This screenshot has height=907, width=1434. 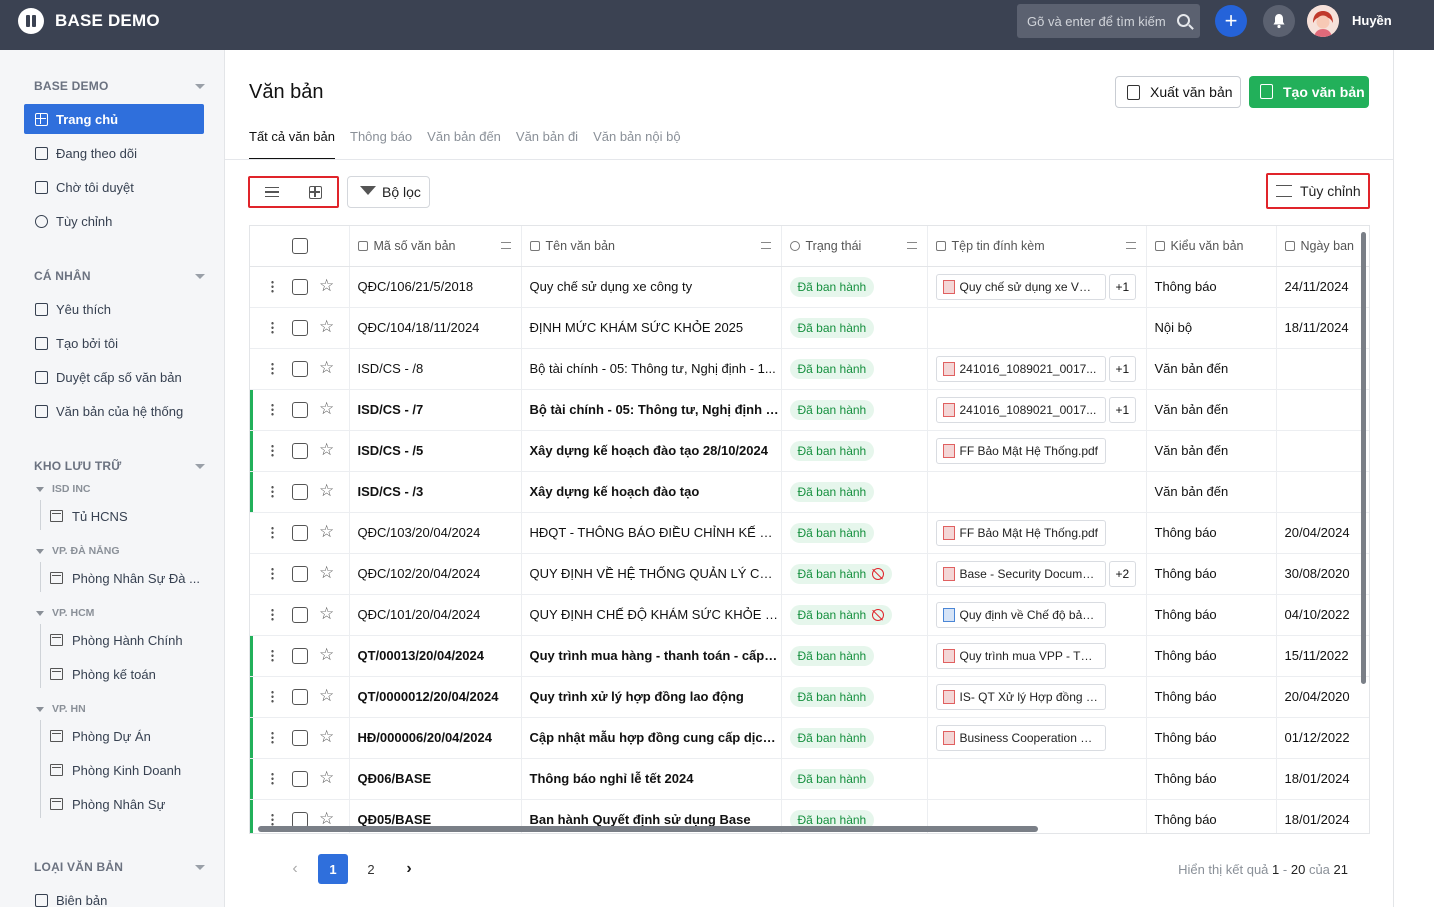 What do you see at coordinates (1309, 92) in the screenshot?
I see `create-document-button: Tạo văn bản` at bounding box center [1309, 92].